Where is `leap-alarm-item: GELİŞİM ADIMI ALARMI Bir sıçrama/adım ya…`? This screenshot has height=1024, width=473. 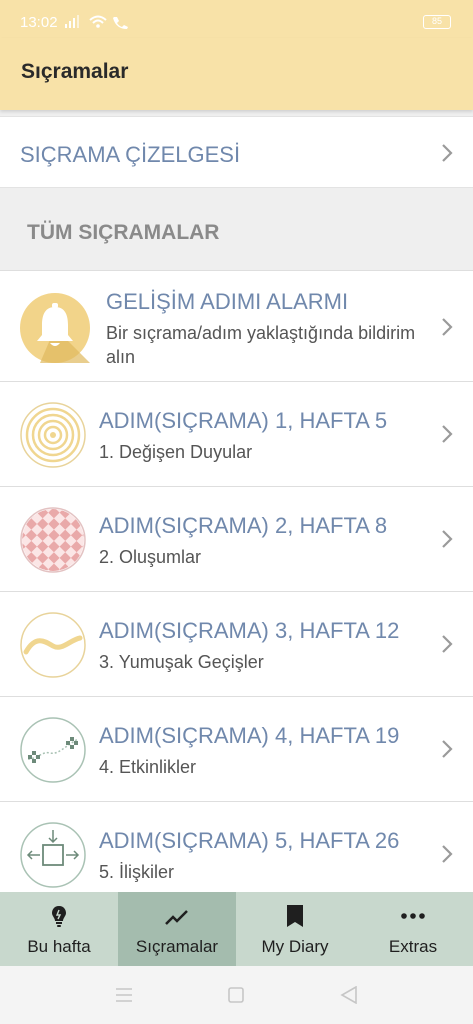
leap-alarm-item: GELİŞİM ADIMI ALARMI Bir sıçrama/adım ya… is located at coordinates (236, 326).